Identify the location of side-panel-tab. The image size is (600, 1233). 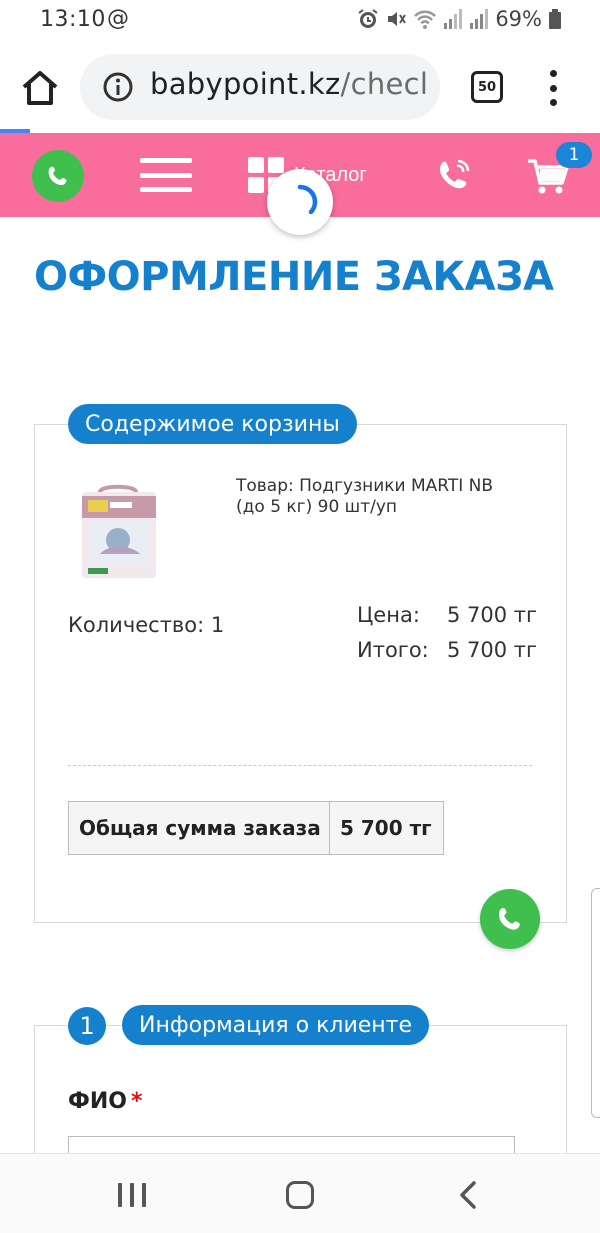
(595, 1003).